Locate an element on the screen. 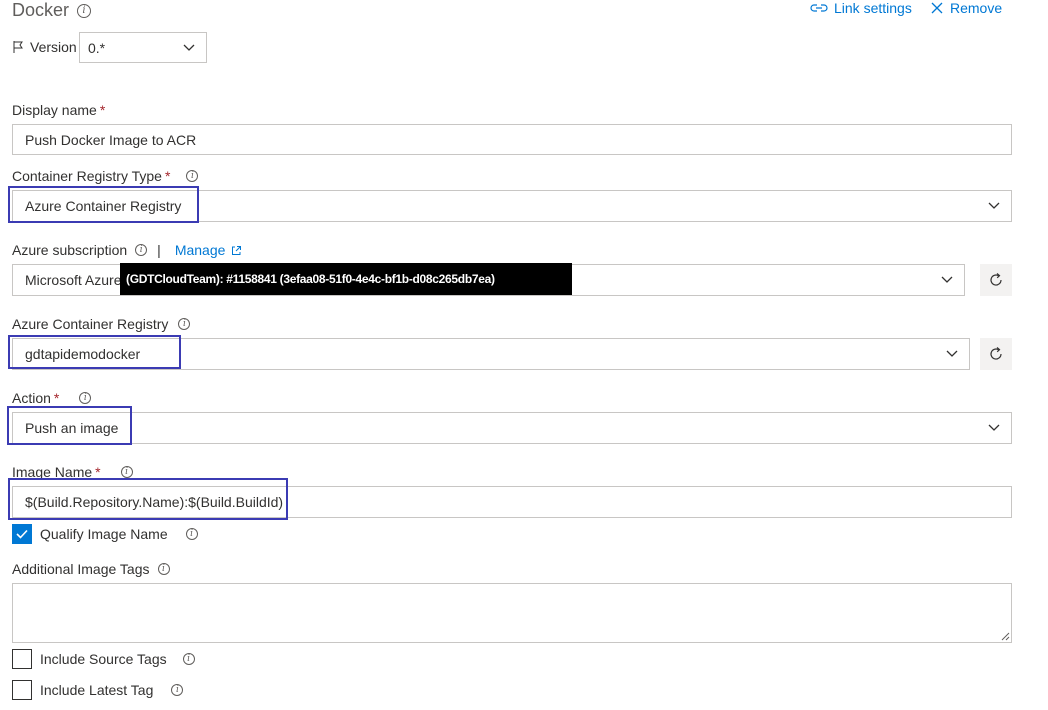  version-select: 0.* is located at coordinates (143, 47).